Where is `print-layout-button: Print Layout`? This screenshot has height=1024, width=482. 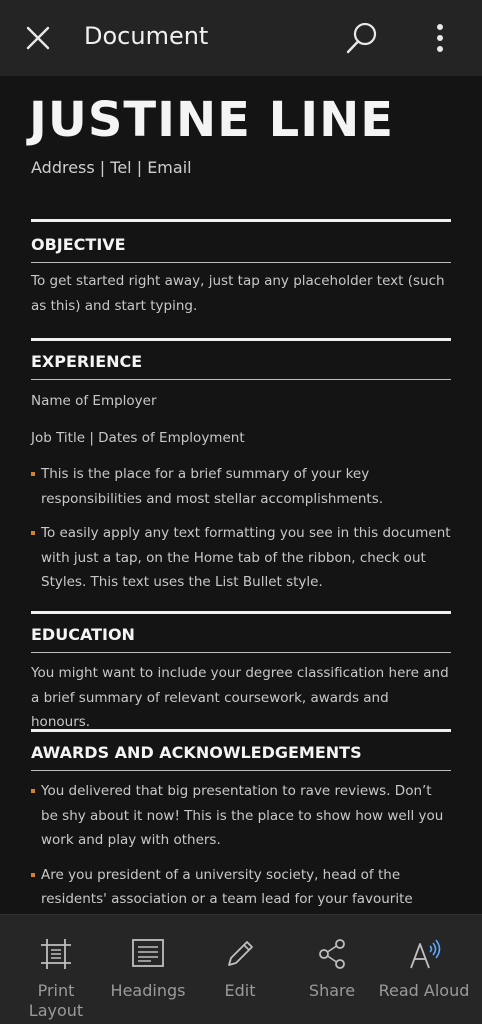
print-layout-button: Print Layout is located at coordinates (56, 969).